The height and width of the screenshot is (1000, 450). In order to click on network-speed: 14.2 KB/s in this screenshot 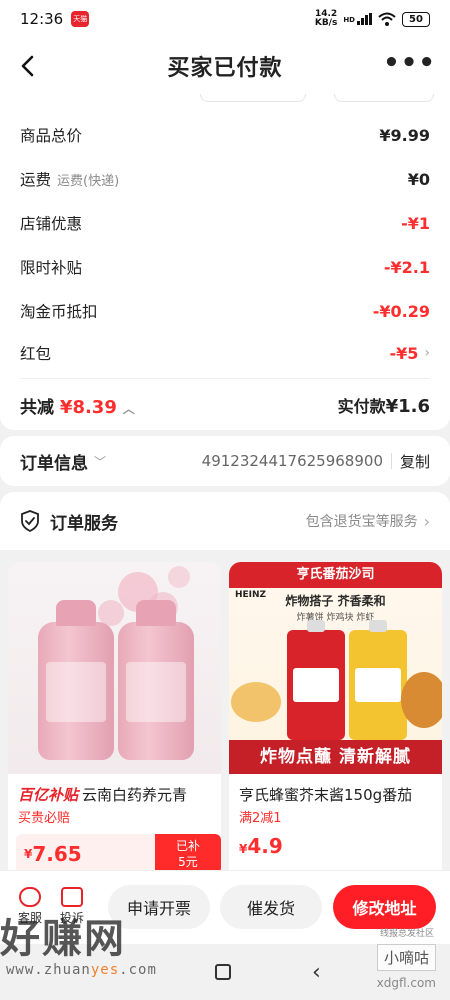, I will do `click(326, 19)`.